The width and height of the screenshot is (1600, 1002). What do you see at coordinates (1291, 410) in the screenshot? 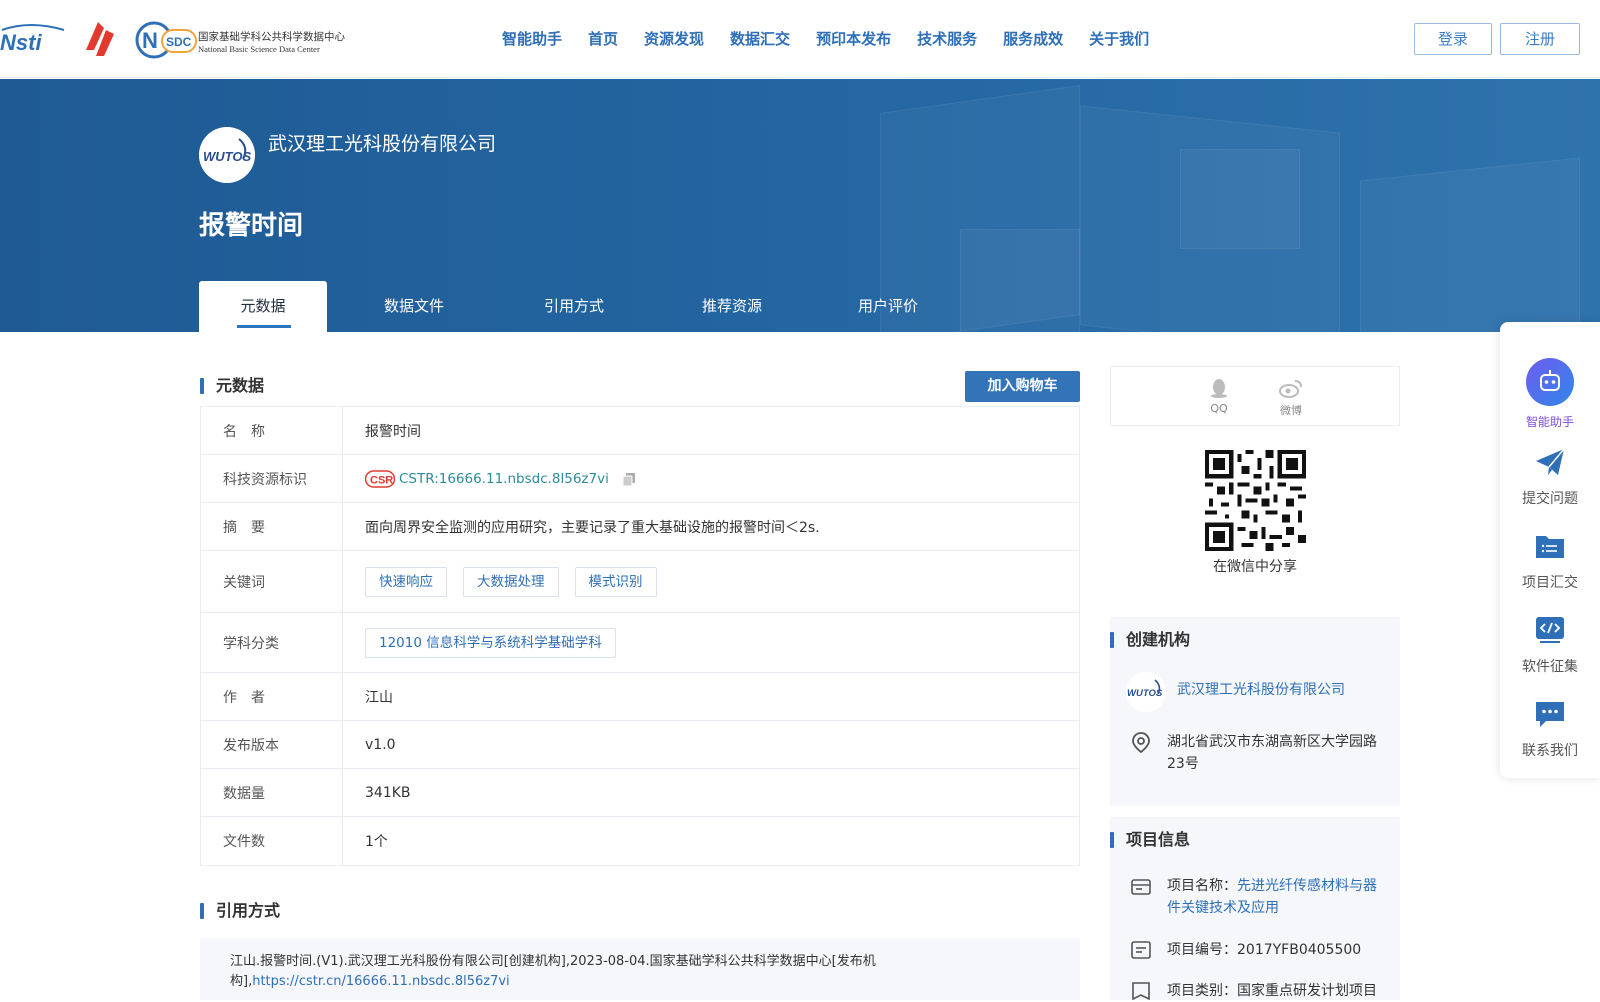
I see `weibo-label: 微博` at bounding box center [1291, 410].